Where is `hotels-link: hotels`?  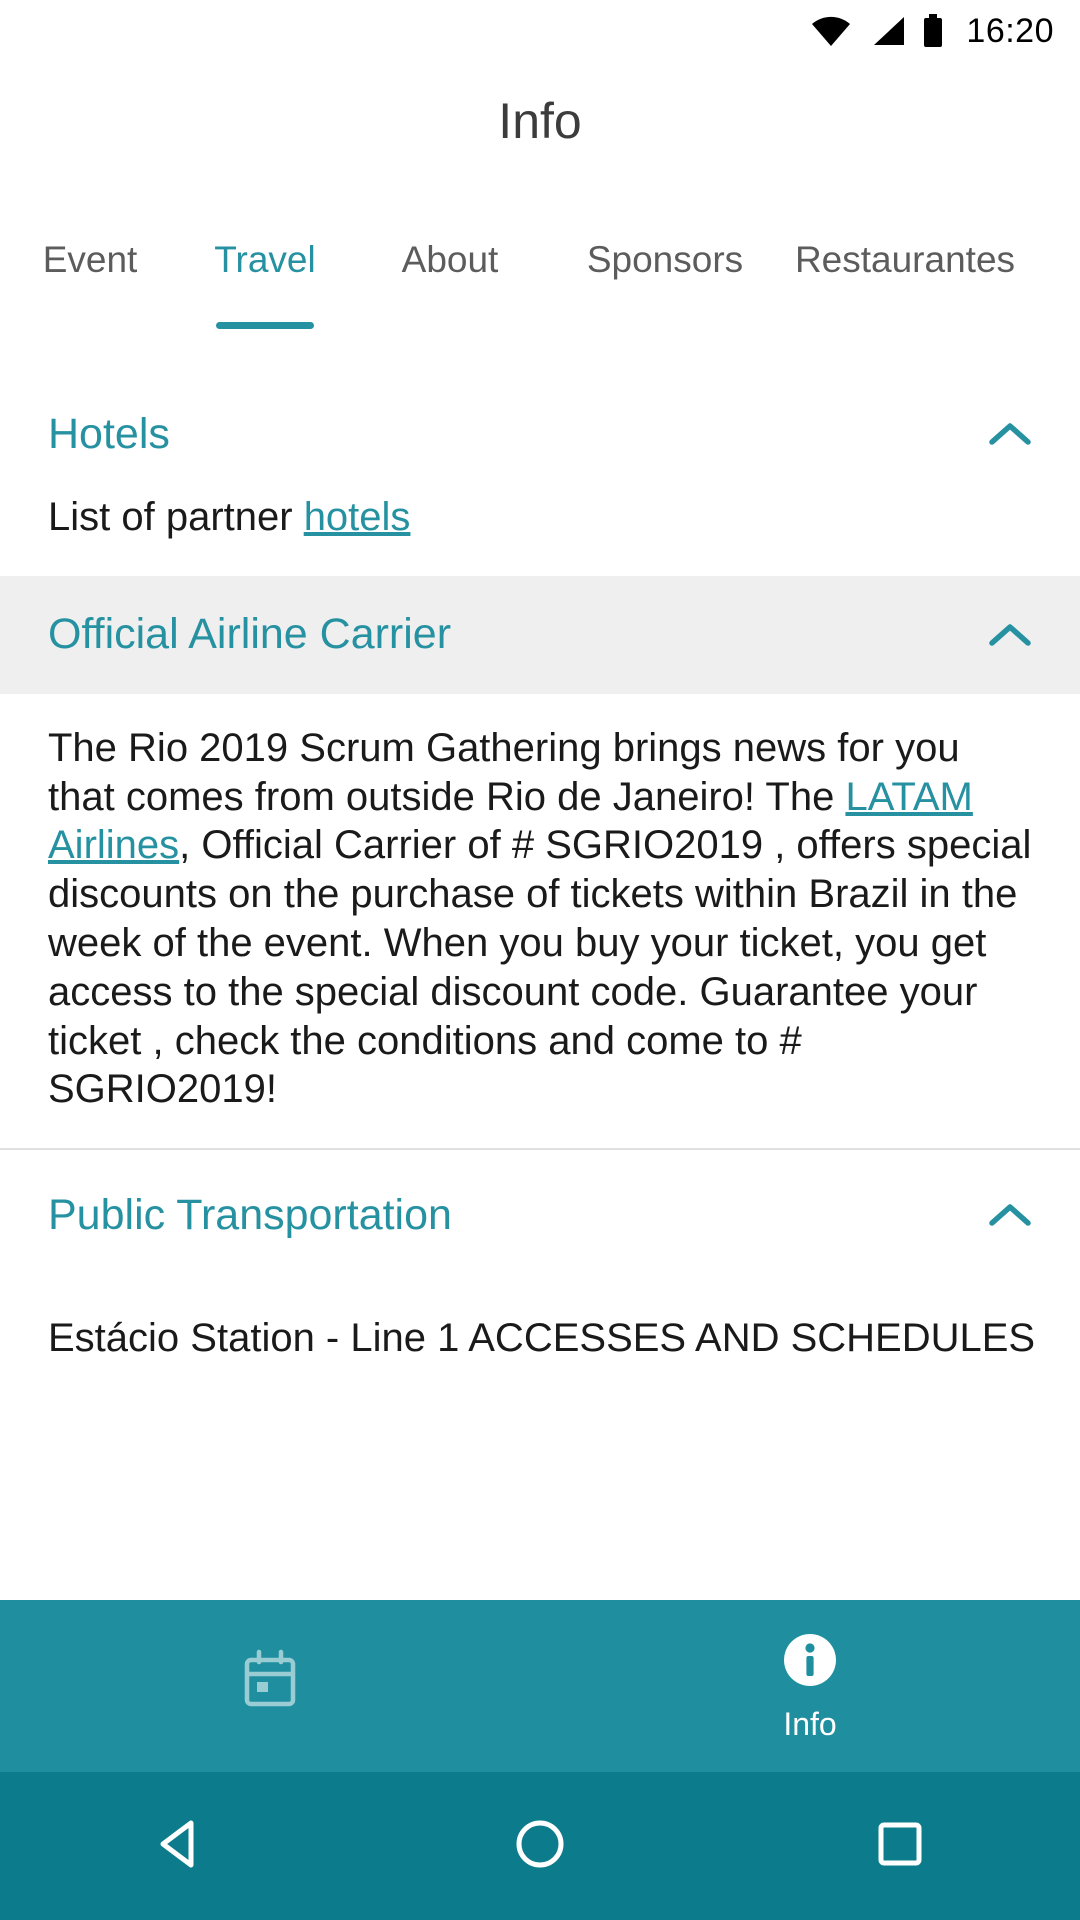 hotels-link: hotels is located at coordinates (357, 517).